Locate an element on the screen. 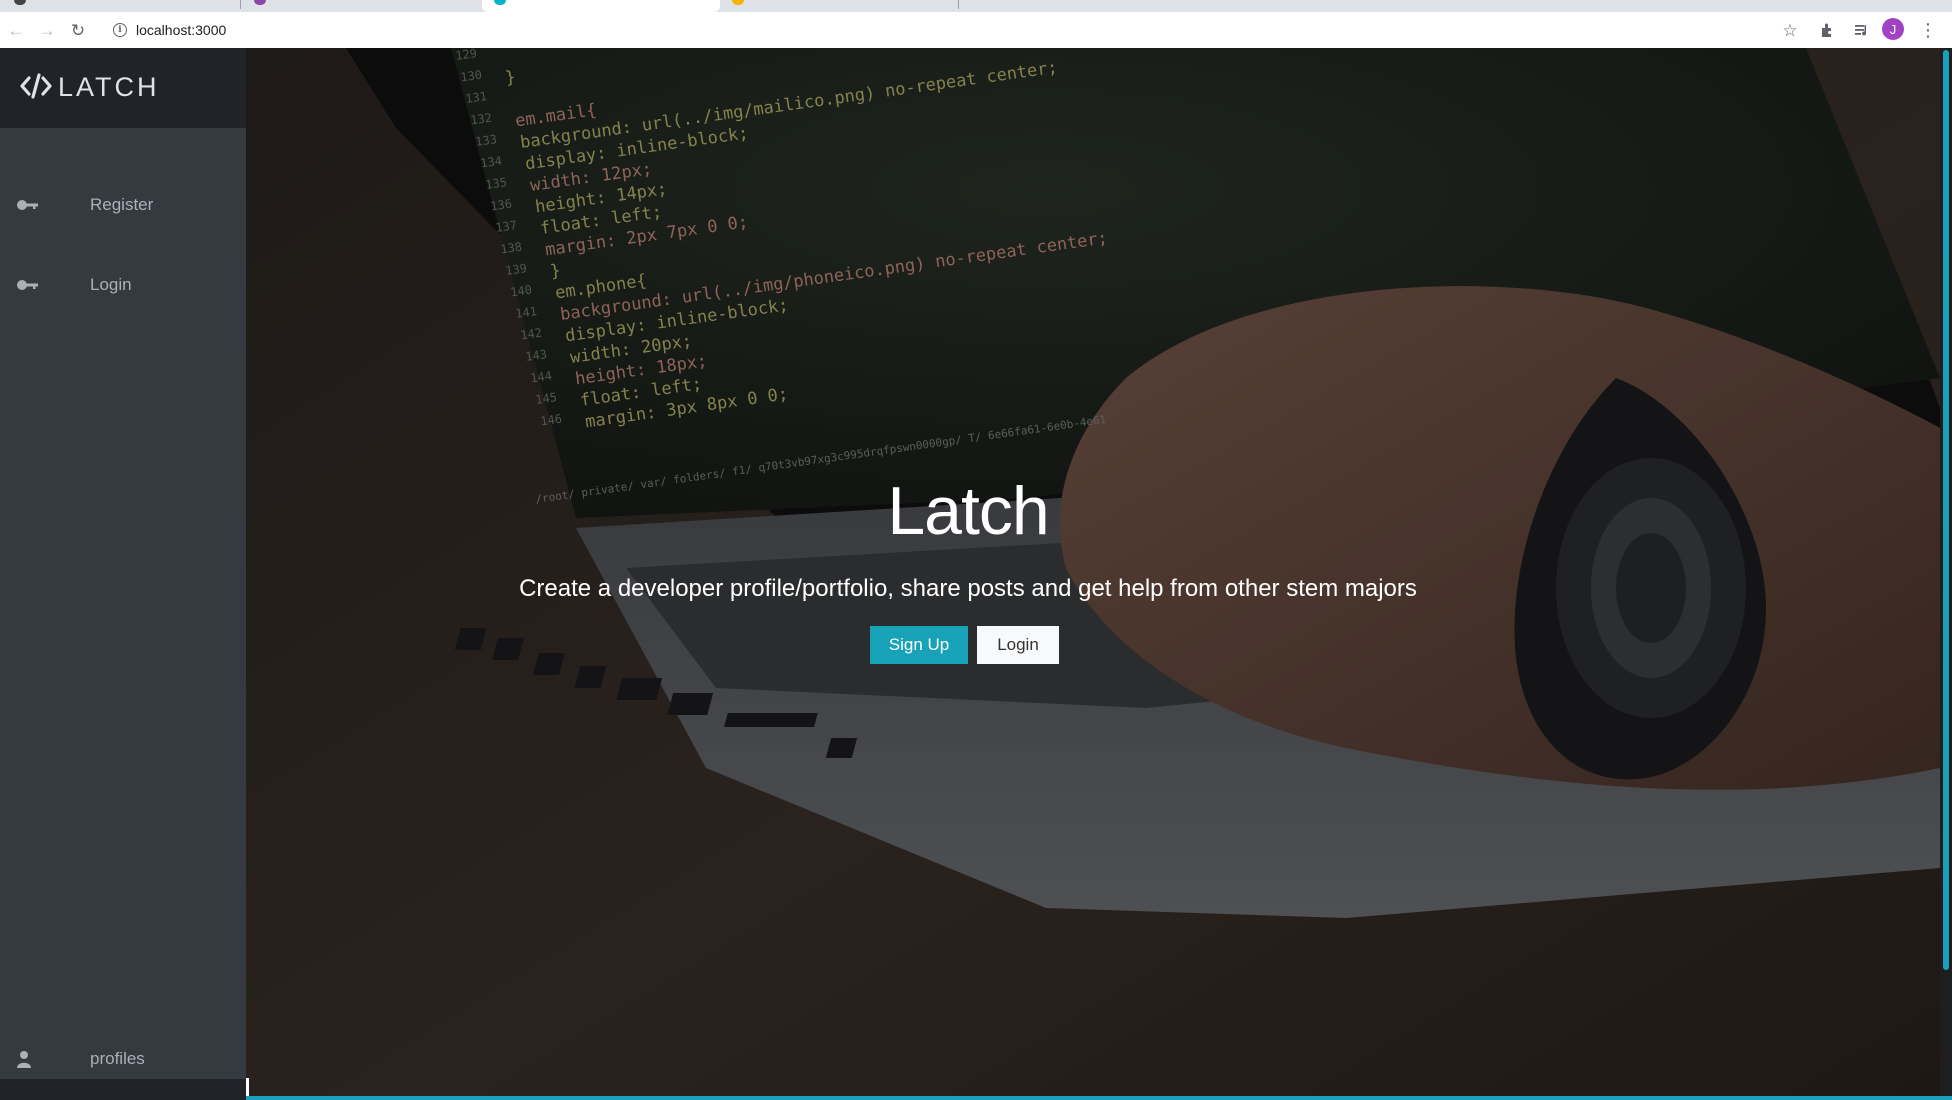 This screenshot has height=1100, width=1952. browser-toolbar: ← → ↻ i localhost:3000 ☆ J ⋮ is located at coordinates (976, 30).